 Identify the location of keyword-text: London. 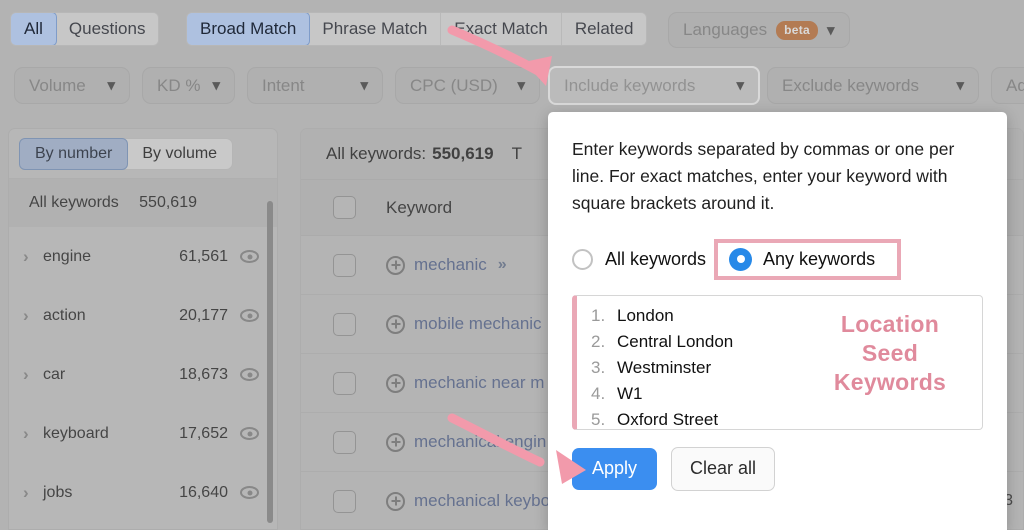
(645, 316).